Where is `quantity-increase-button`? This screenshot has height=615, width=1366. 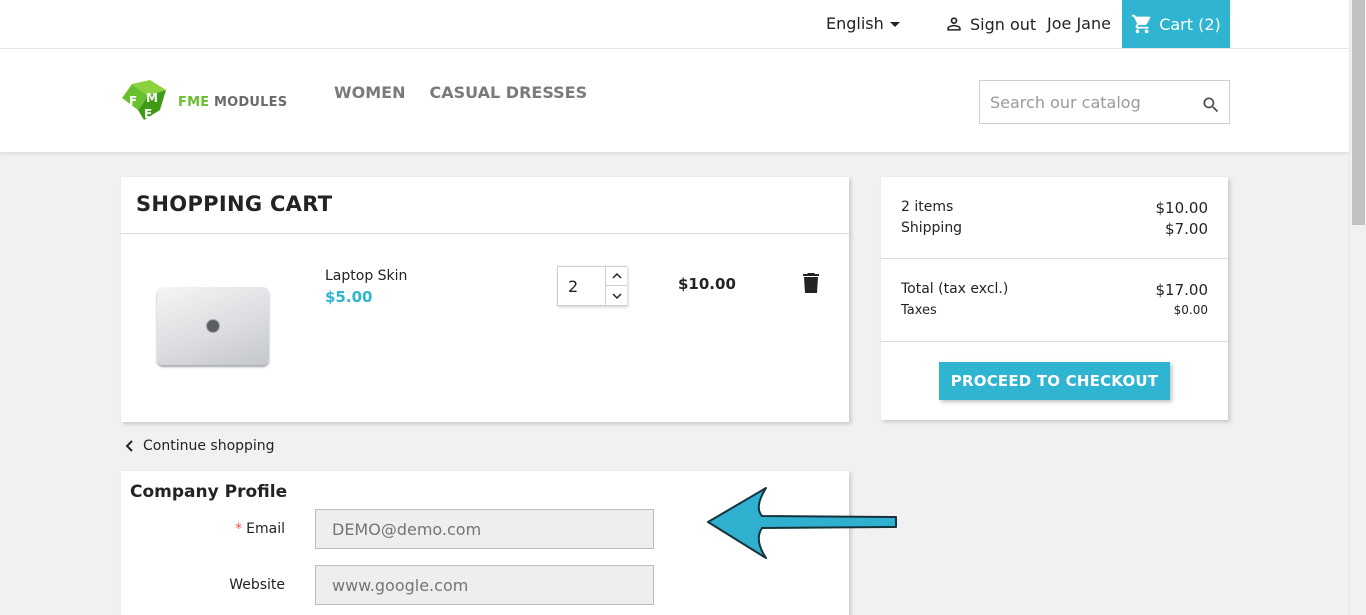
quantity-increase-button is located at coordinates (616, 276).